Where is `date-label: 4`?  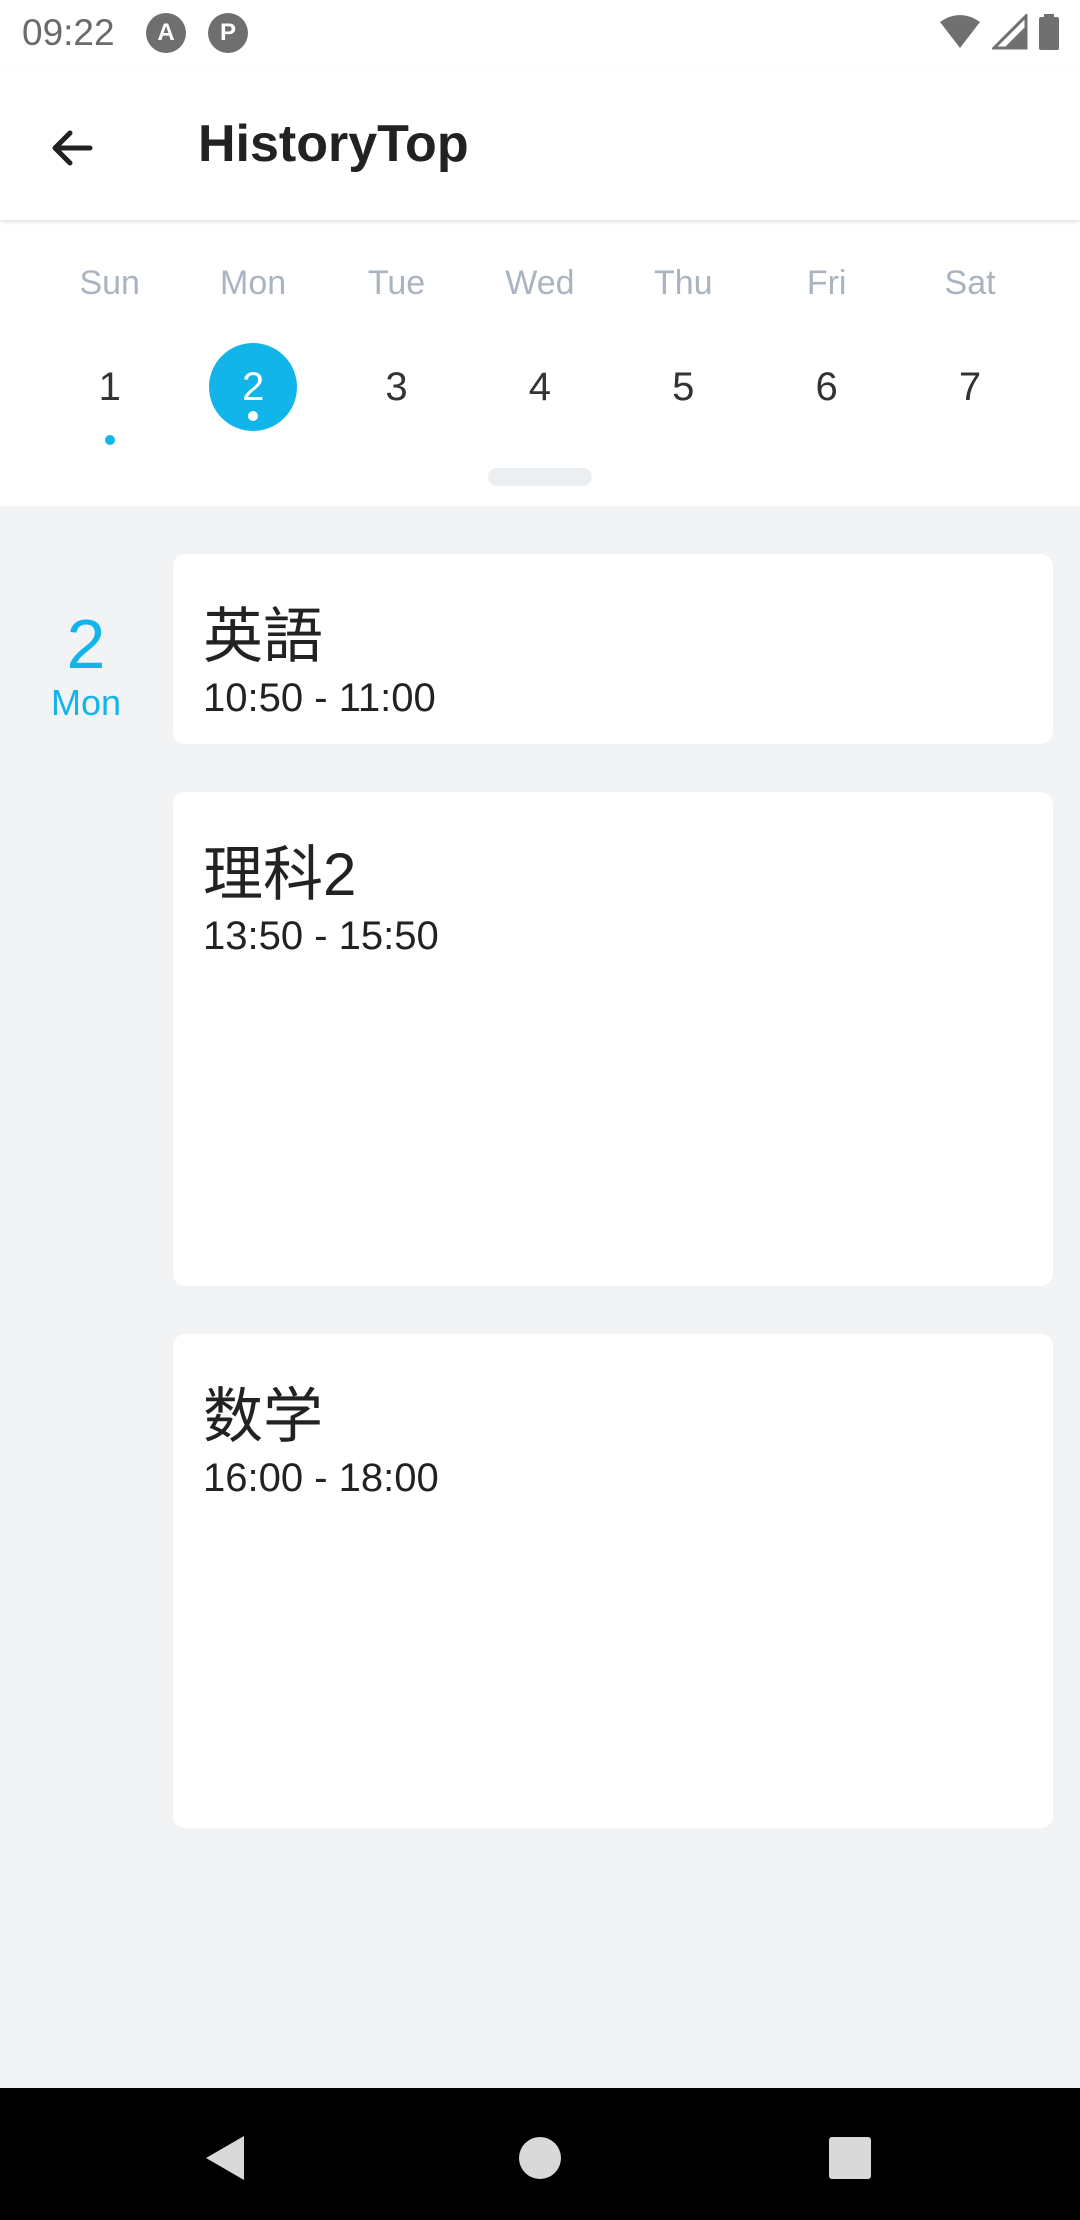 date-label: 4 is located at coordinates (539, 386).